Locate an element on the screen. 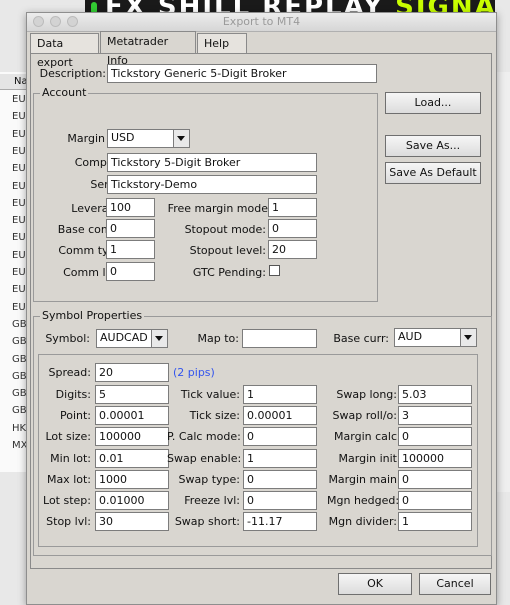 The height and width of the screenshot is (605, 510). description-label: Description: is located at coordinates (72, 73).